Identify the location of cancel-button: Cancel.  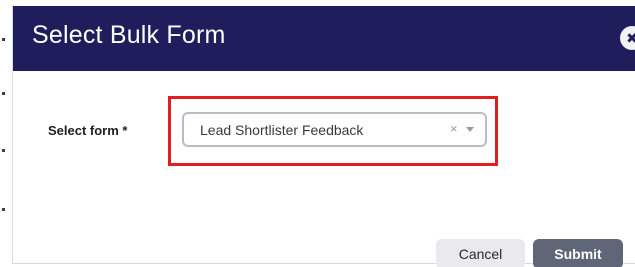
(480, 253).